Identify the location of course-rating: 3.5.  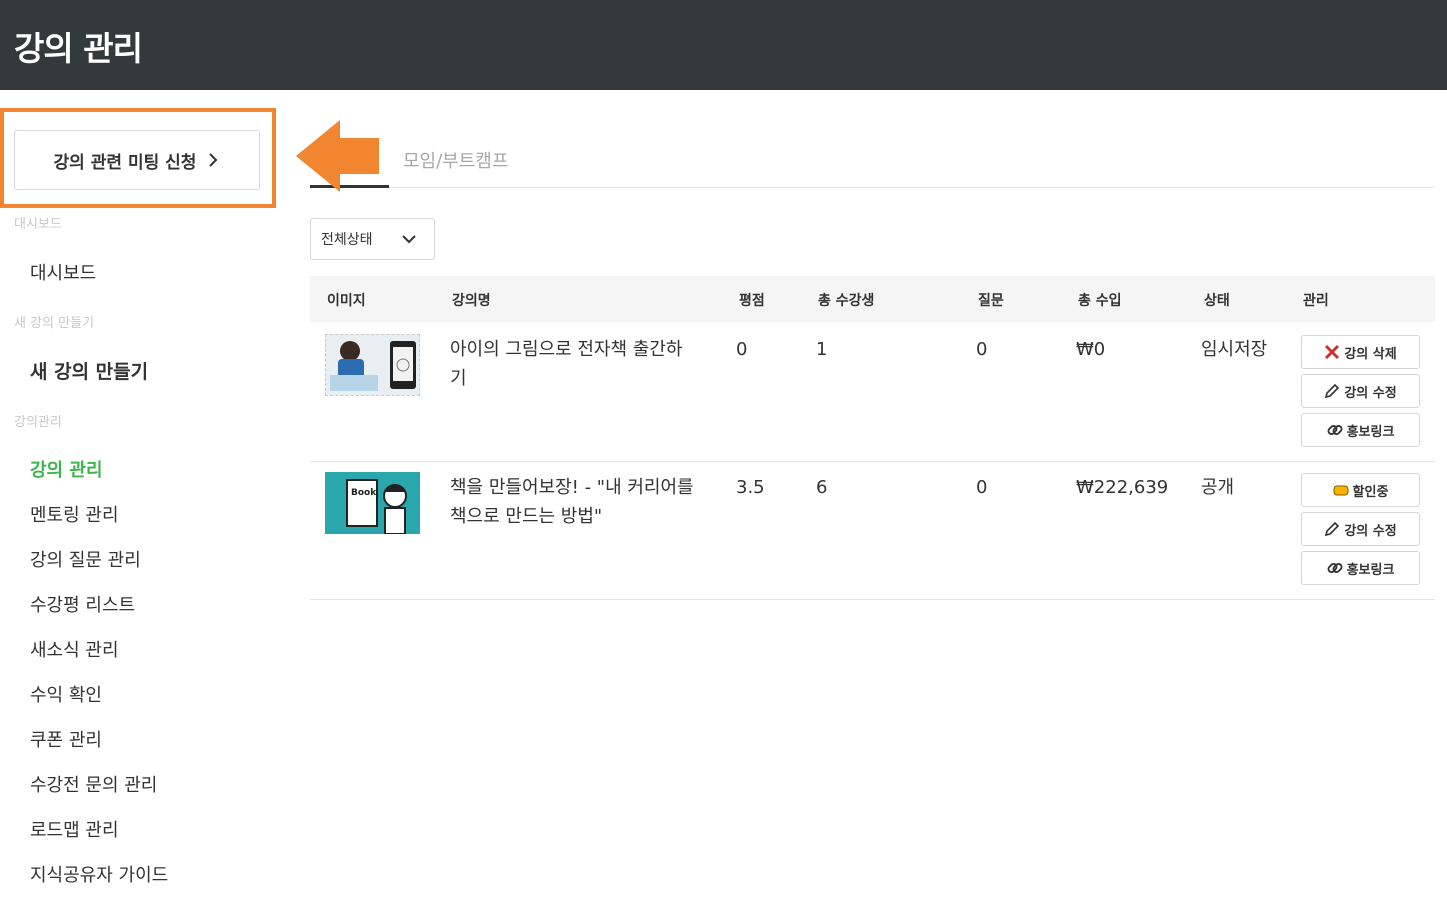
(750, 487).